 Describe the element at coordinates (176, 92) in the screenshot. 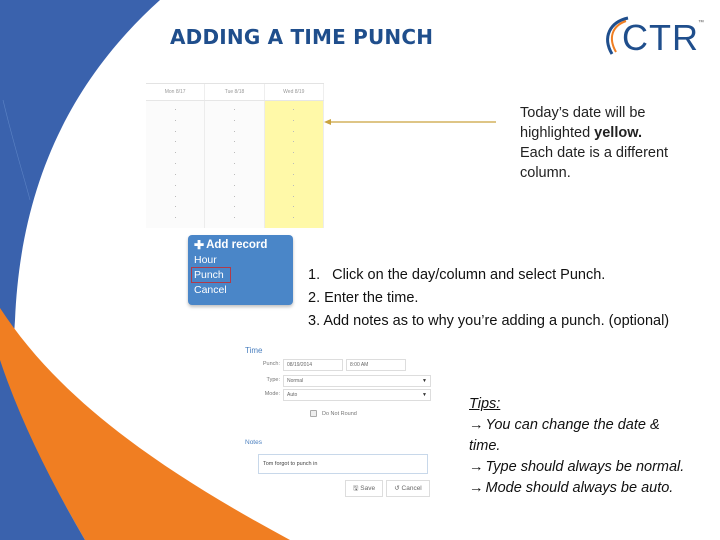

I see `calendar-column-header: Mon 8/17` at that location.